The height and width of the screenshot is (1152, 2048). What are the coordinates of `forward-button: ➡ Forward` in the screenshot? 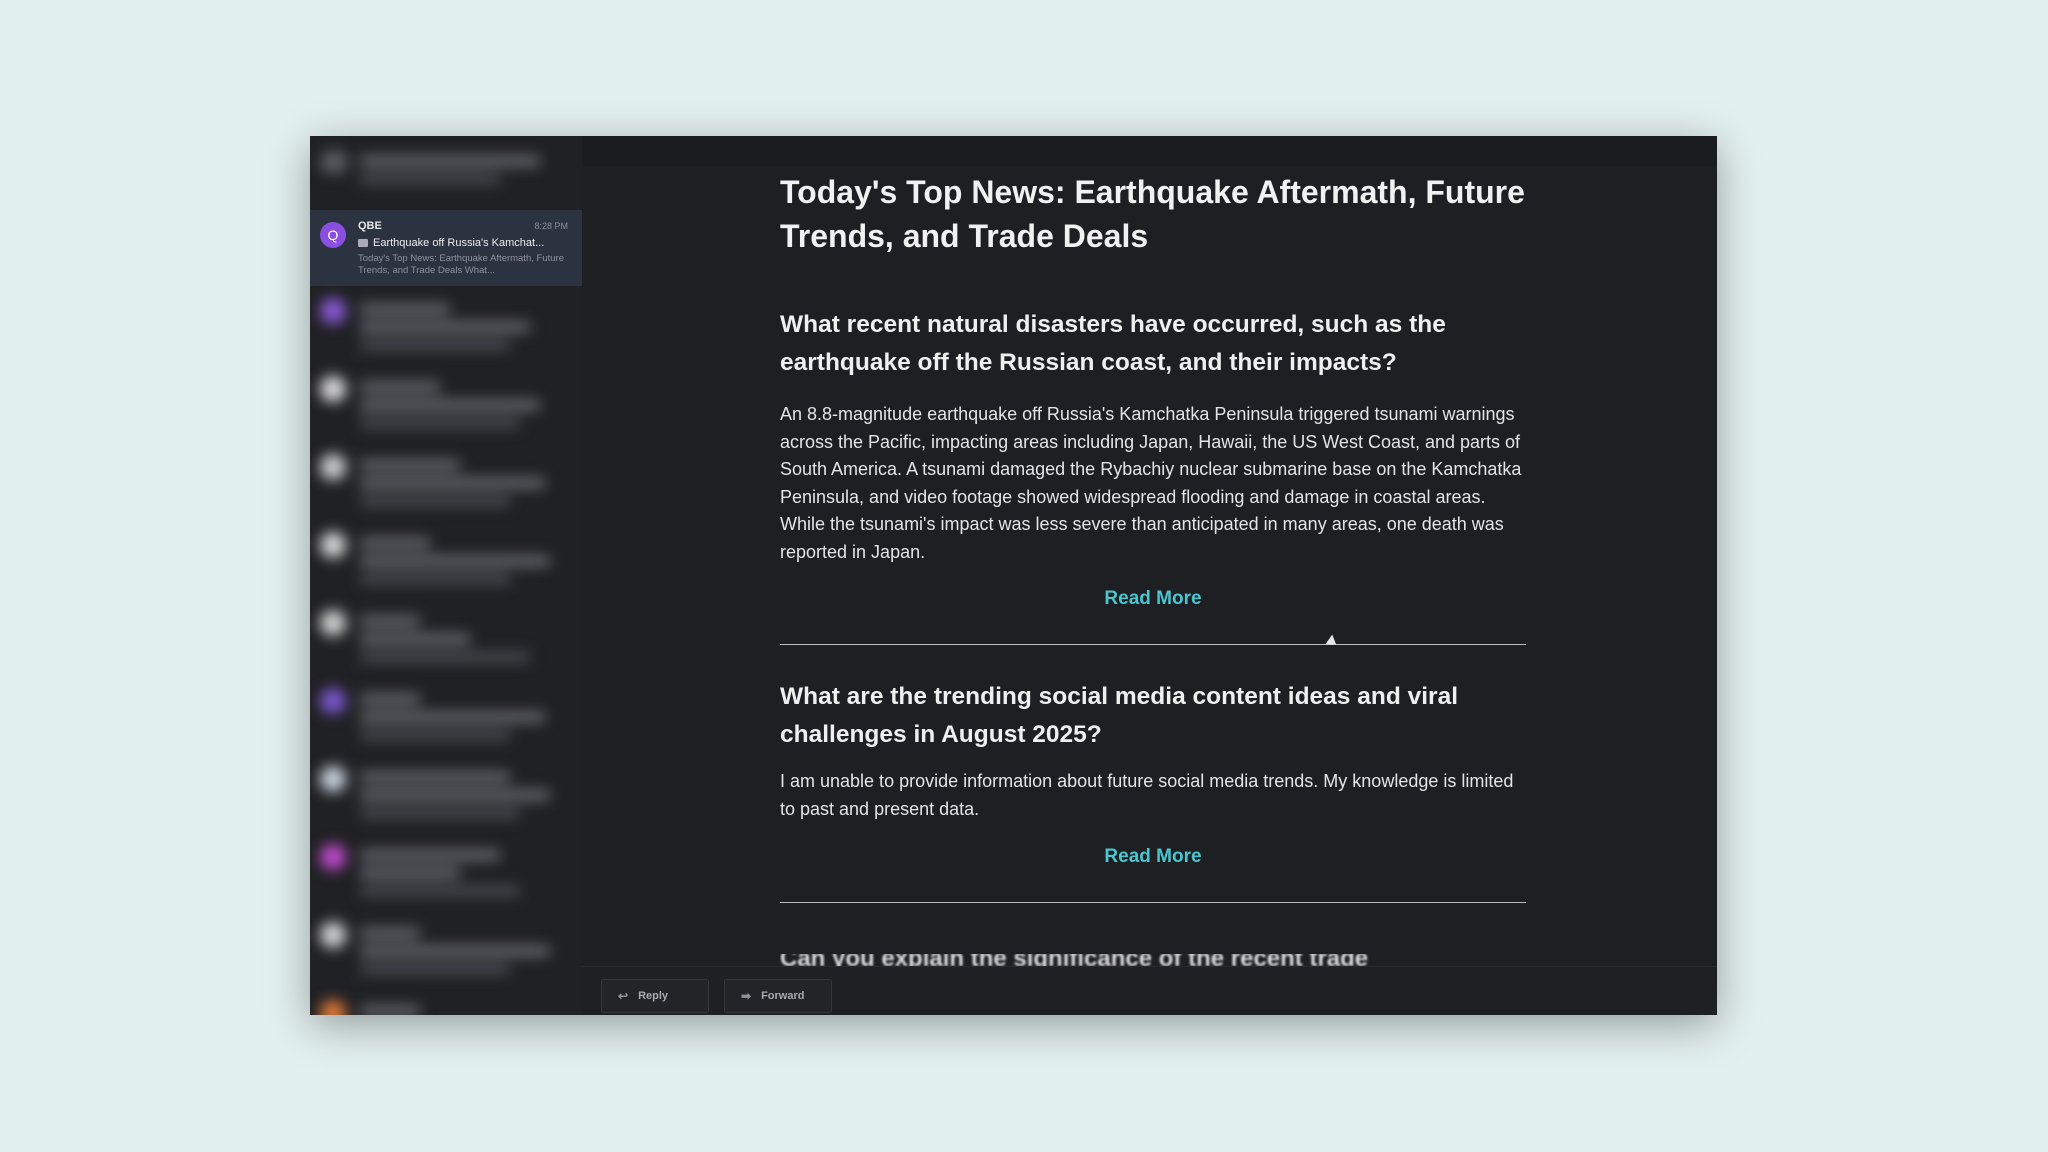 It's located at (778, 996).